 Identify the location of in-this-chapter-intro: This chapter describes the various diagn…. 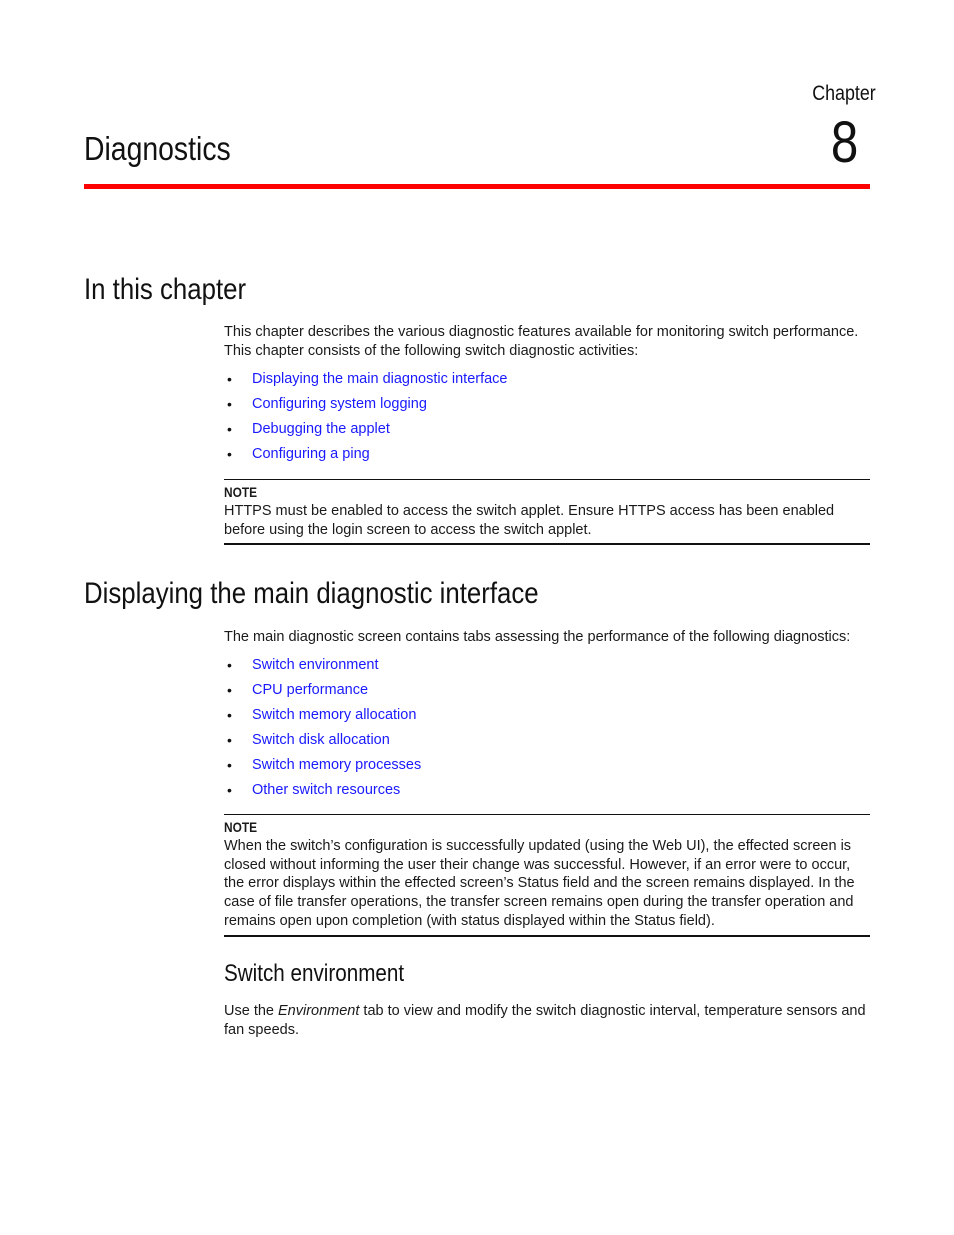
(541, 341).